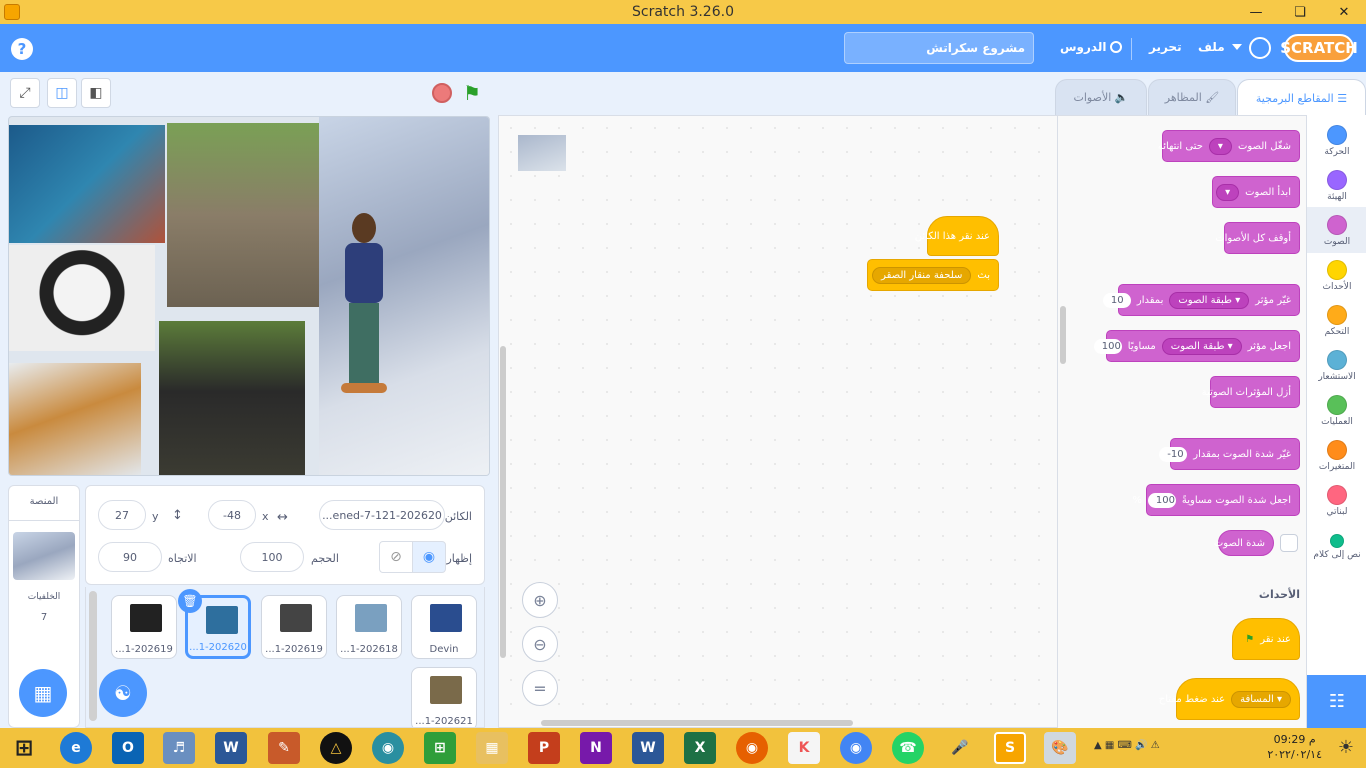 This screenshot has width=1366, height=768. What do you see at coordinates (1107, 346) in the screenshot?
I see `effect-value-input: 100` at bounding box center [1107, 346].